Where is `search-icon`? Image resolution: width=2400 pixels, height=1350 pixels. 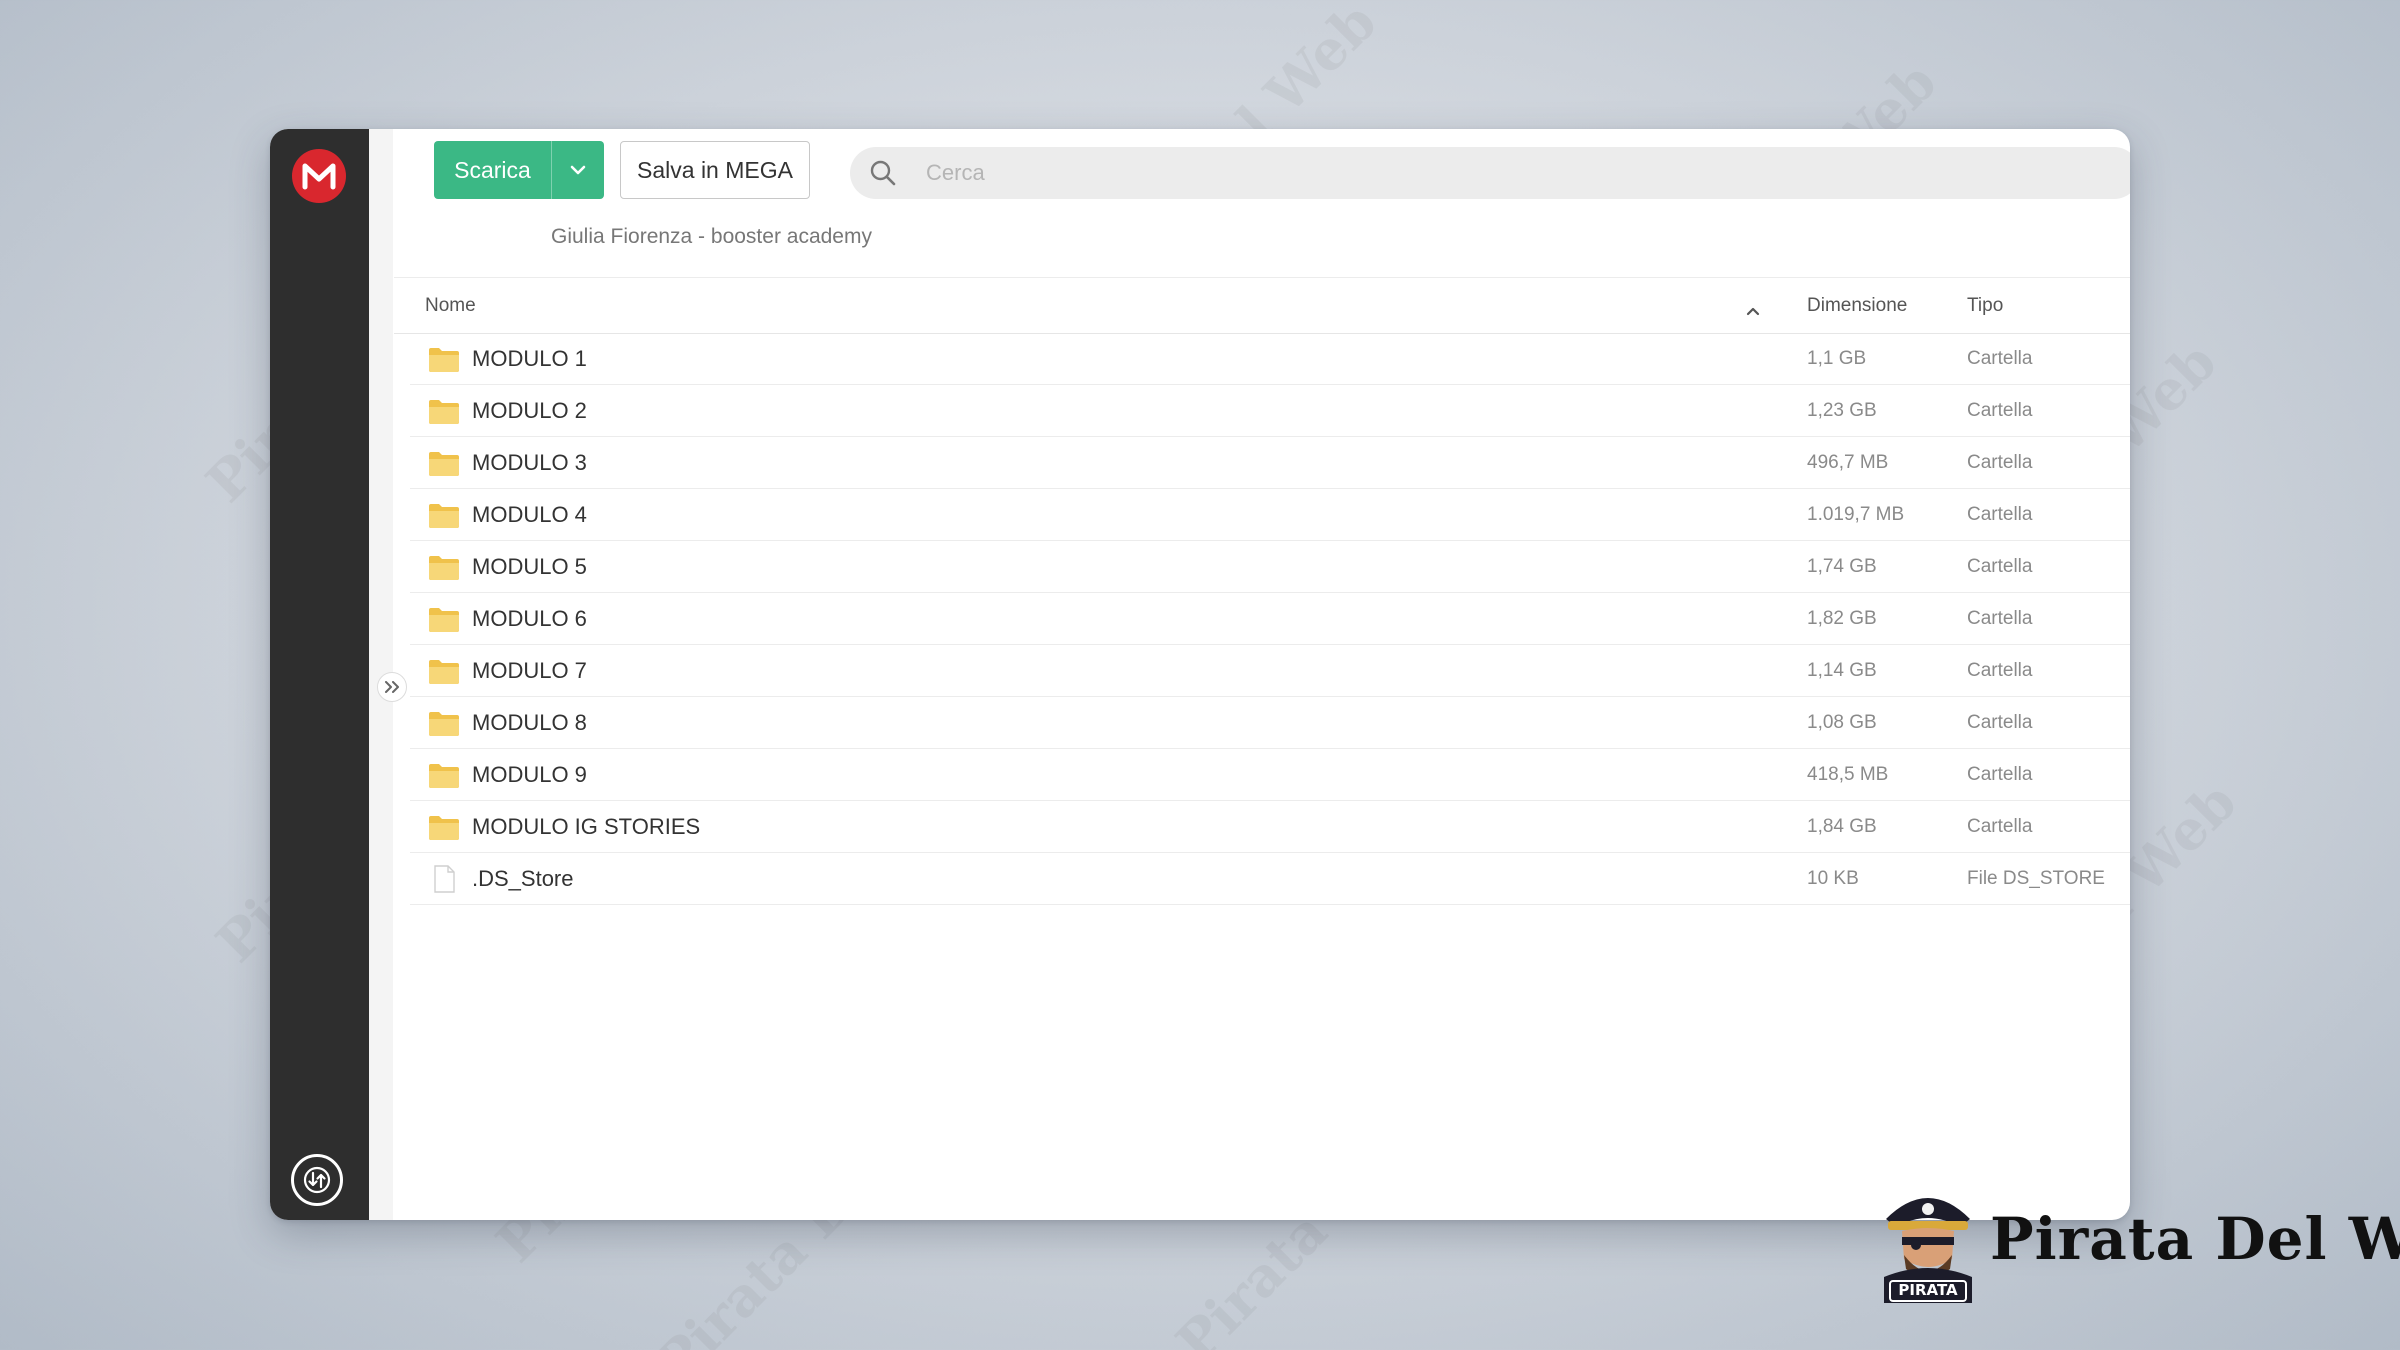
search-icon is located at coordinates (883, 173).